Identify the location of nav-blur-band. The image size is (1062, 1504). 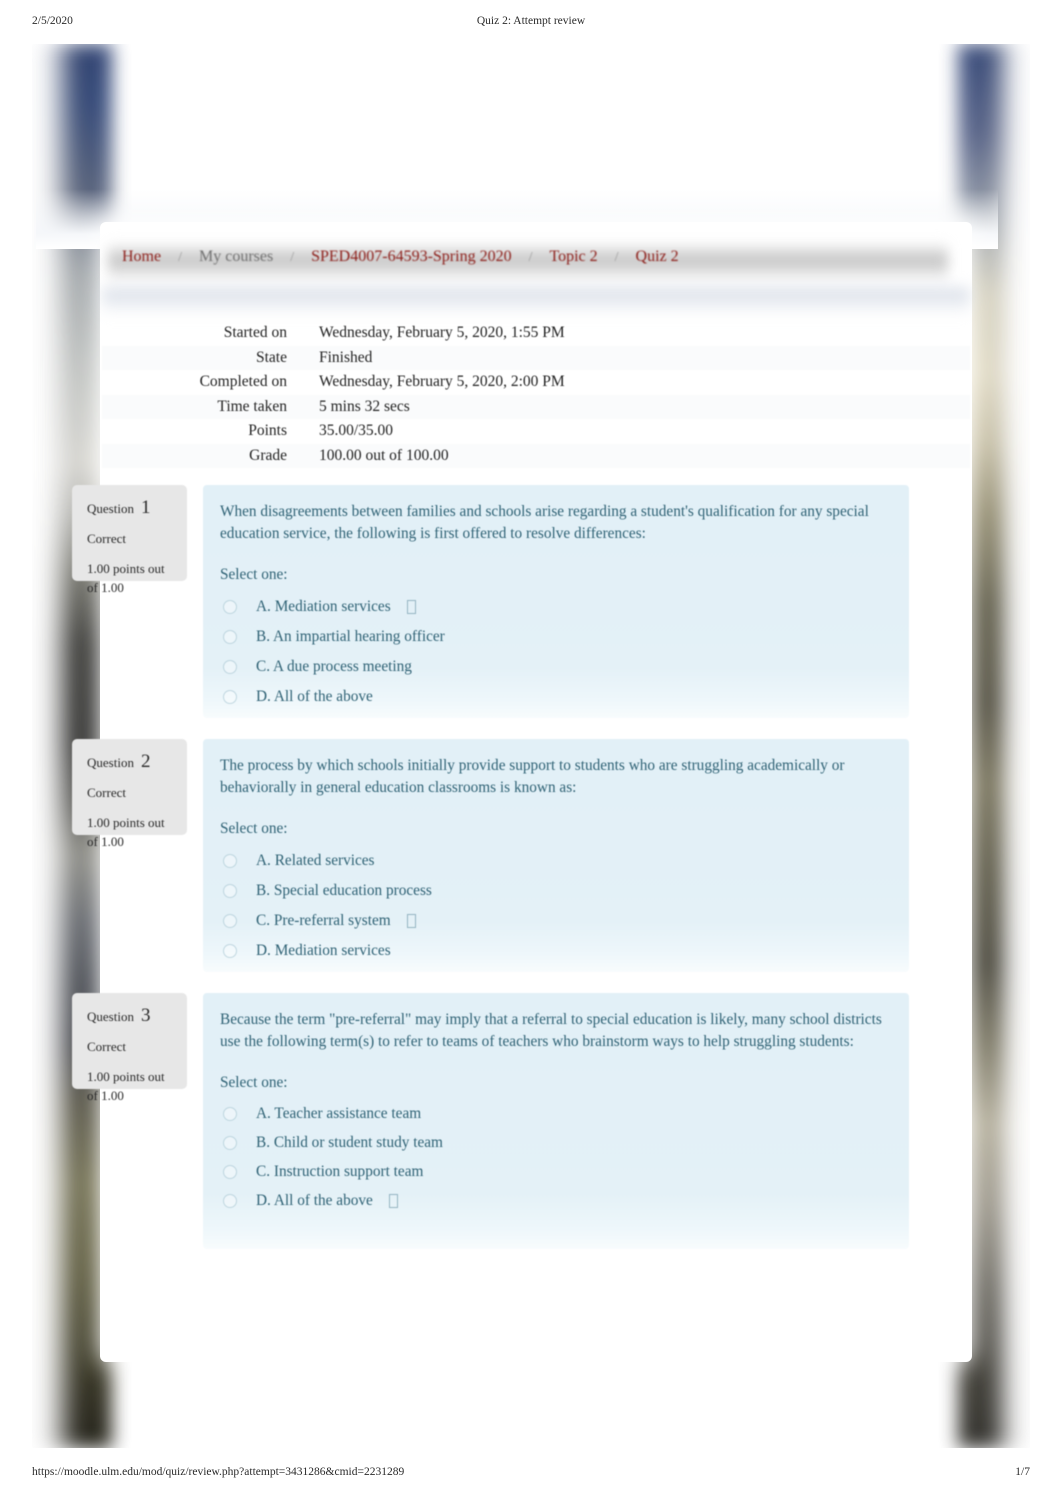
(536, 301).